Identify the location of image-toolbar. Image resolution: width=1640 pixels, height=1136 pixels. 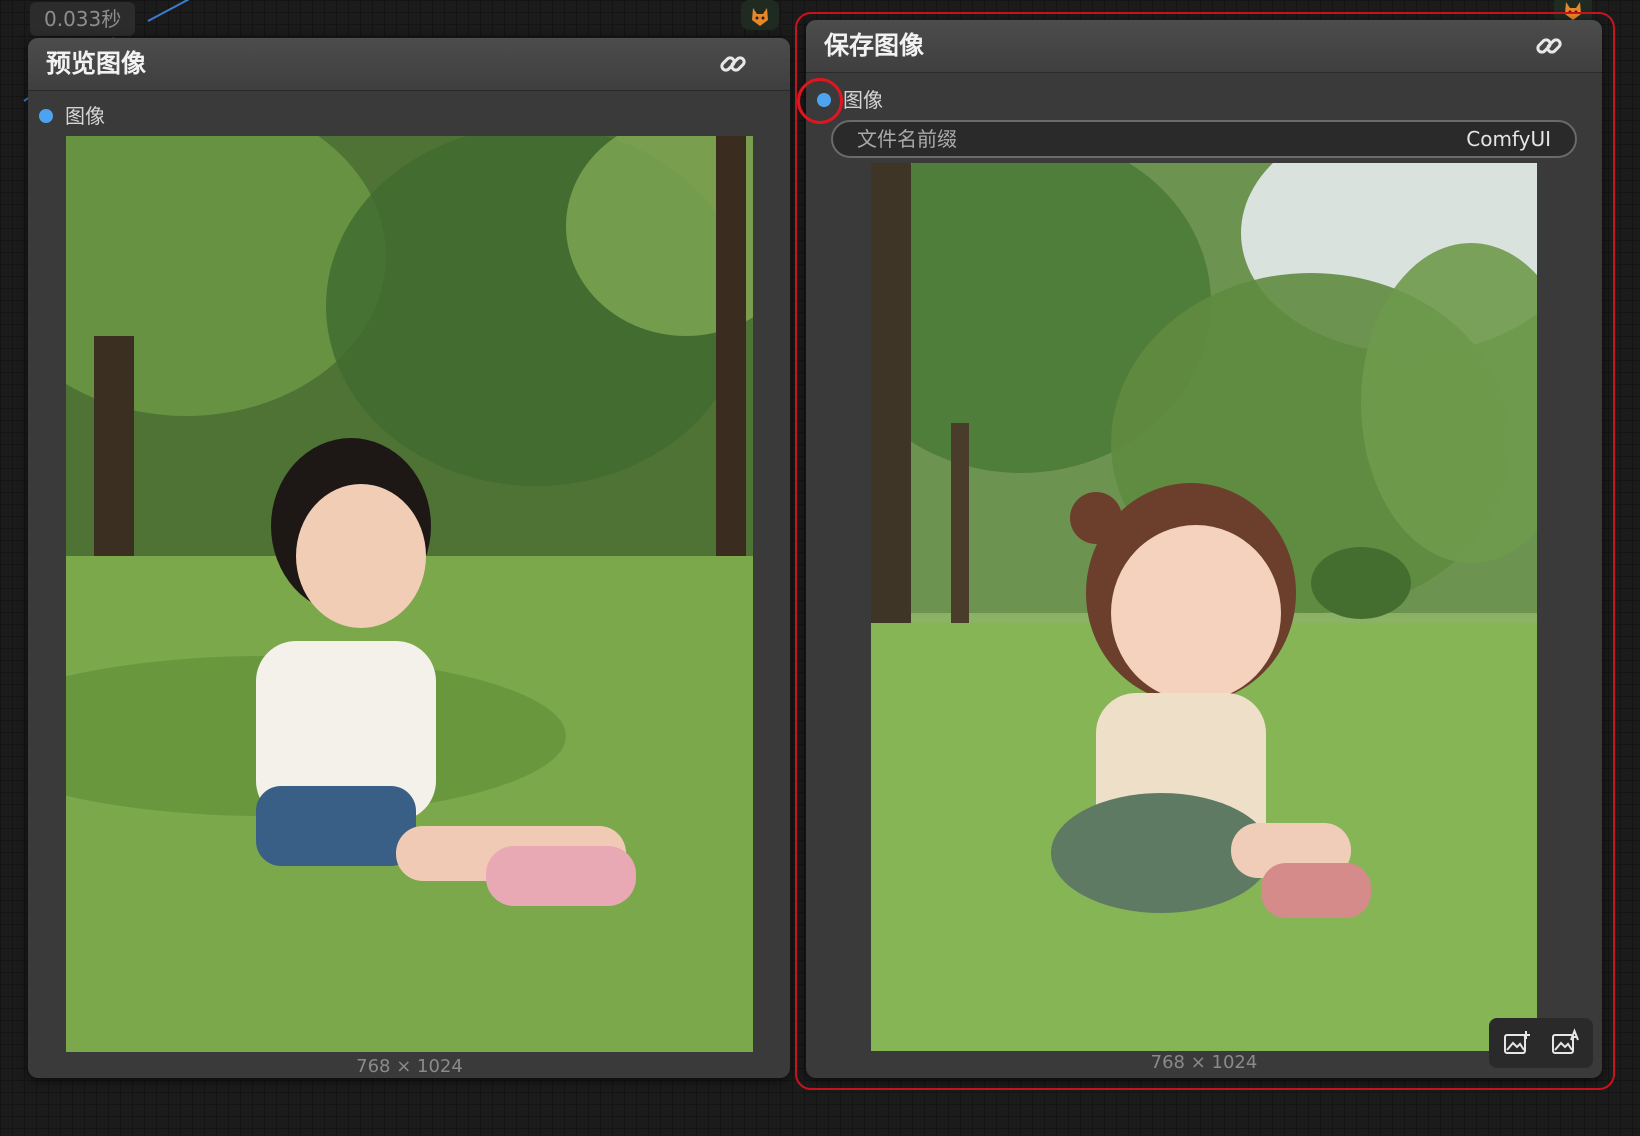
(1541, 1043).